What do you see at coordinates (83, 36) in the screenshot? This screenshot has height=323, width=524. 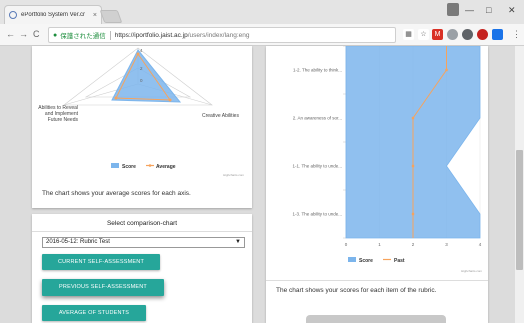 I see `secure-label: 保護された通信` at bounding box center [83, 36].